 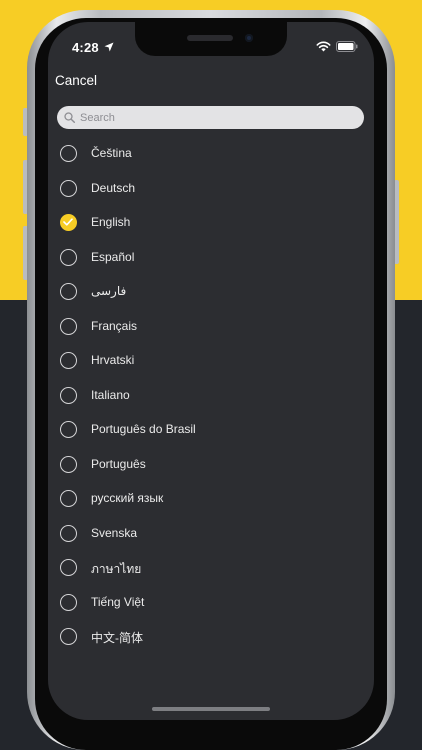 I want to click on language-item: Italiano, so click(x=211, y=396).